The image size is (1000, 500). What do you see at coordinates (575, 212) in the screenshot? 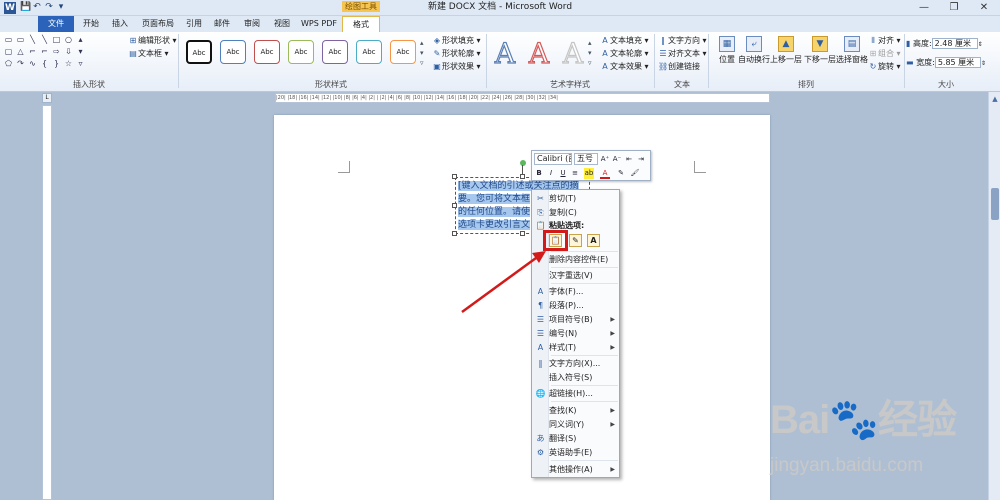
I see `menu-item-copy: ⎘ 复制(C)` at bounding box center [575, 212].